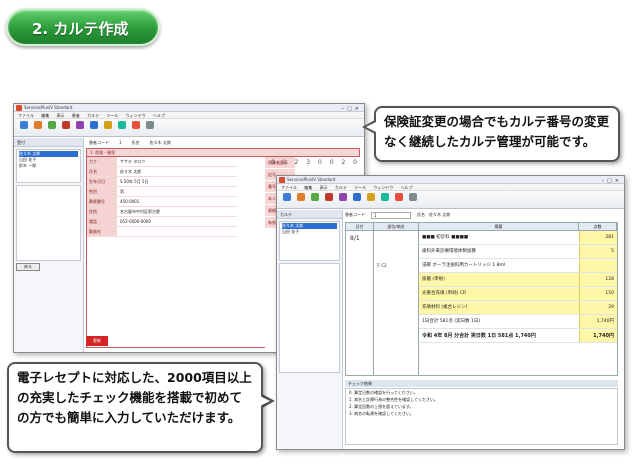 The image size is (640, 463). What do you see at coordinates (518, 336) in the screenshot?
I see `monthly-total-line: 令和 4年 8月 分合計 実日数 1日 581点 1,740円 1,740円` at bounding box center [518, 336].